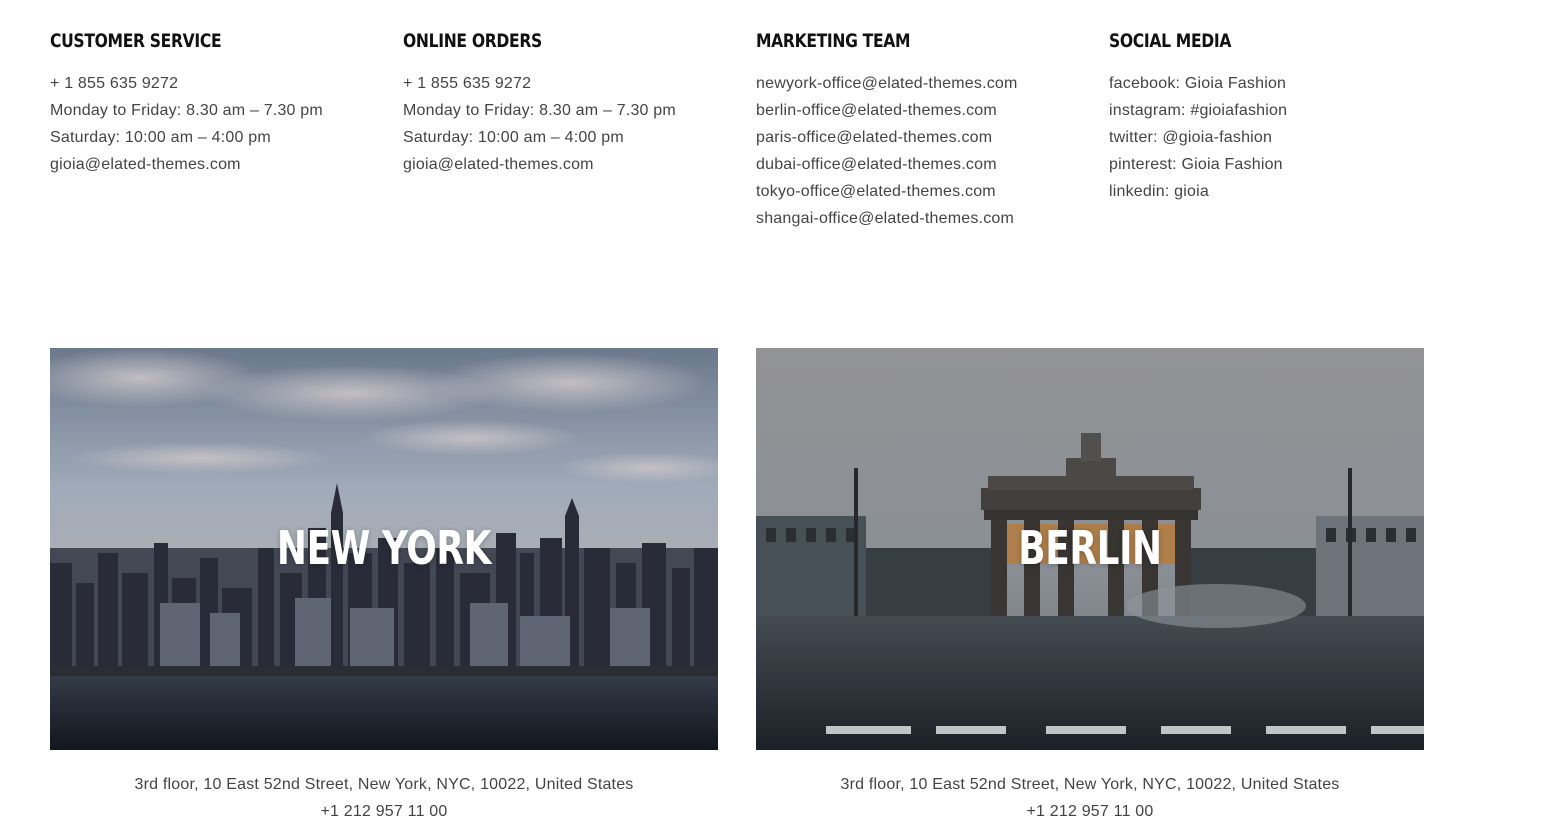 The height and width of the screenshot is (838, 1544). I want to click on email-link: newyork-office@elated-themes.com, so click(926, 83).